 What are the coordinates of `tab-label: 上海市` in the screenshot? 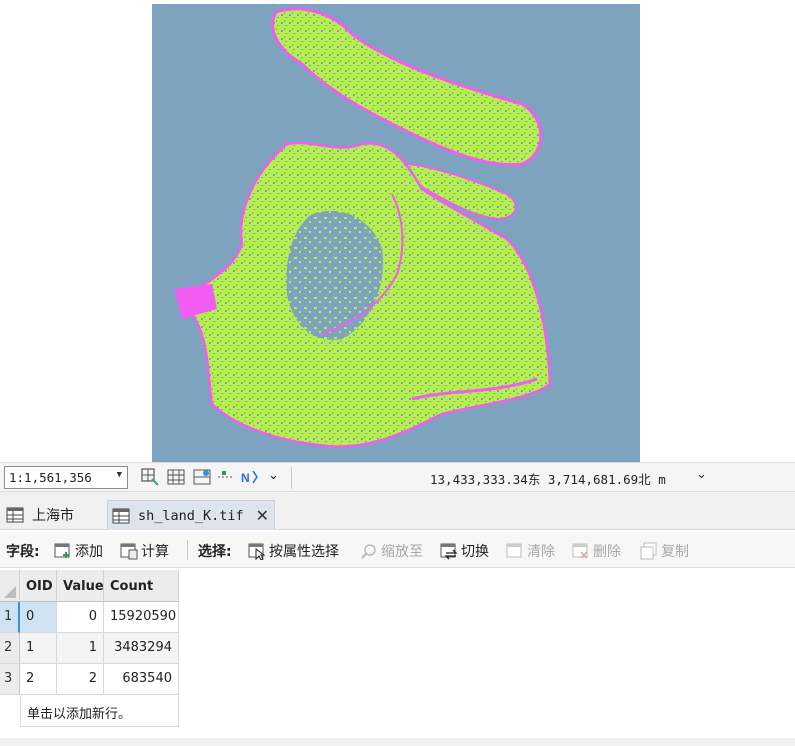 It's located at (53, 516).